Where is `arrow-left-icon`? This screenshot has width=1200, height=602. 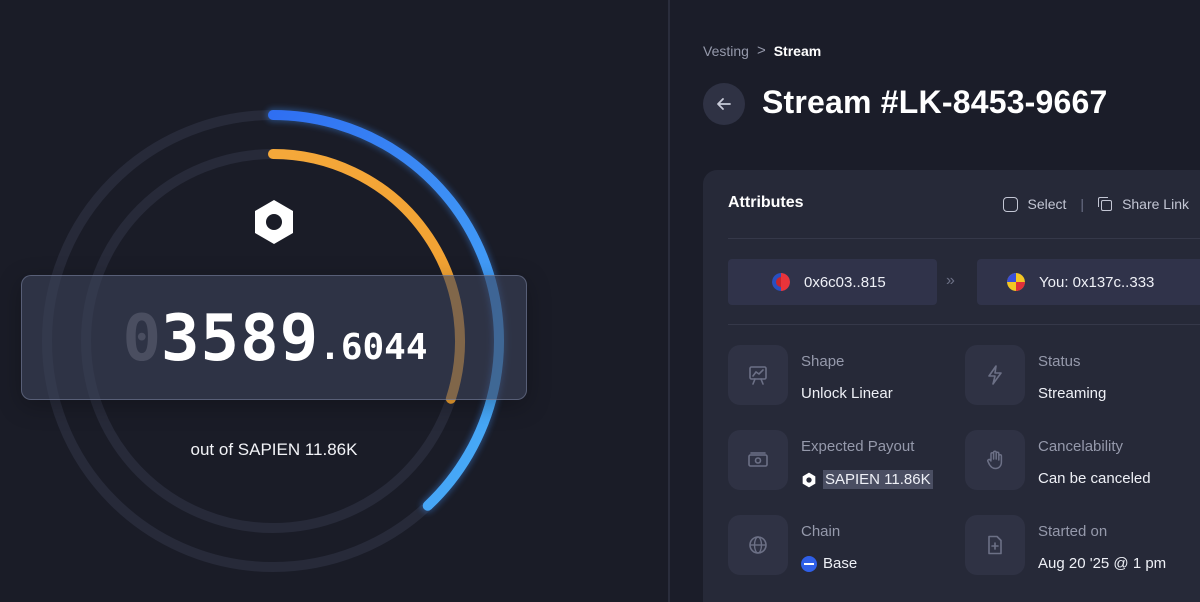
arrow-left-icon is located at coordinates (724, 104).